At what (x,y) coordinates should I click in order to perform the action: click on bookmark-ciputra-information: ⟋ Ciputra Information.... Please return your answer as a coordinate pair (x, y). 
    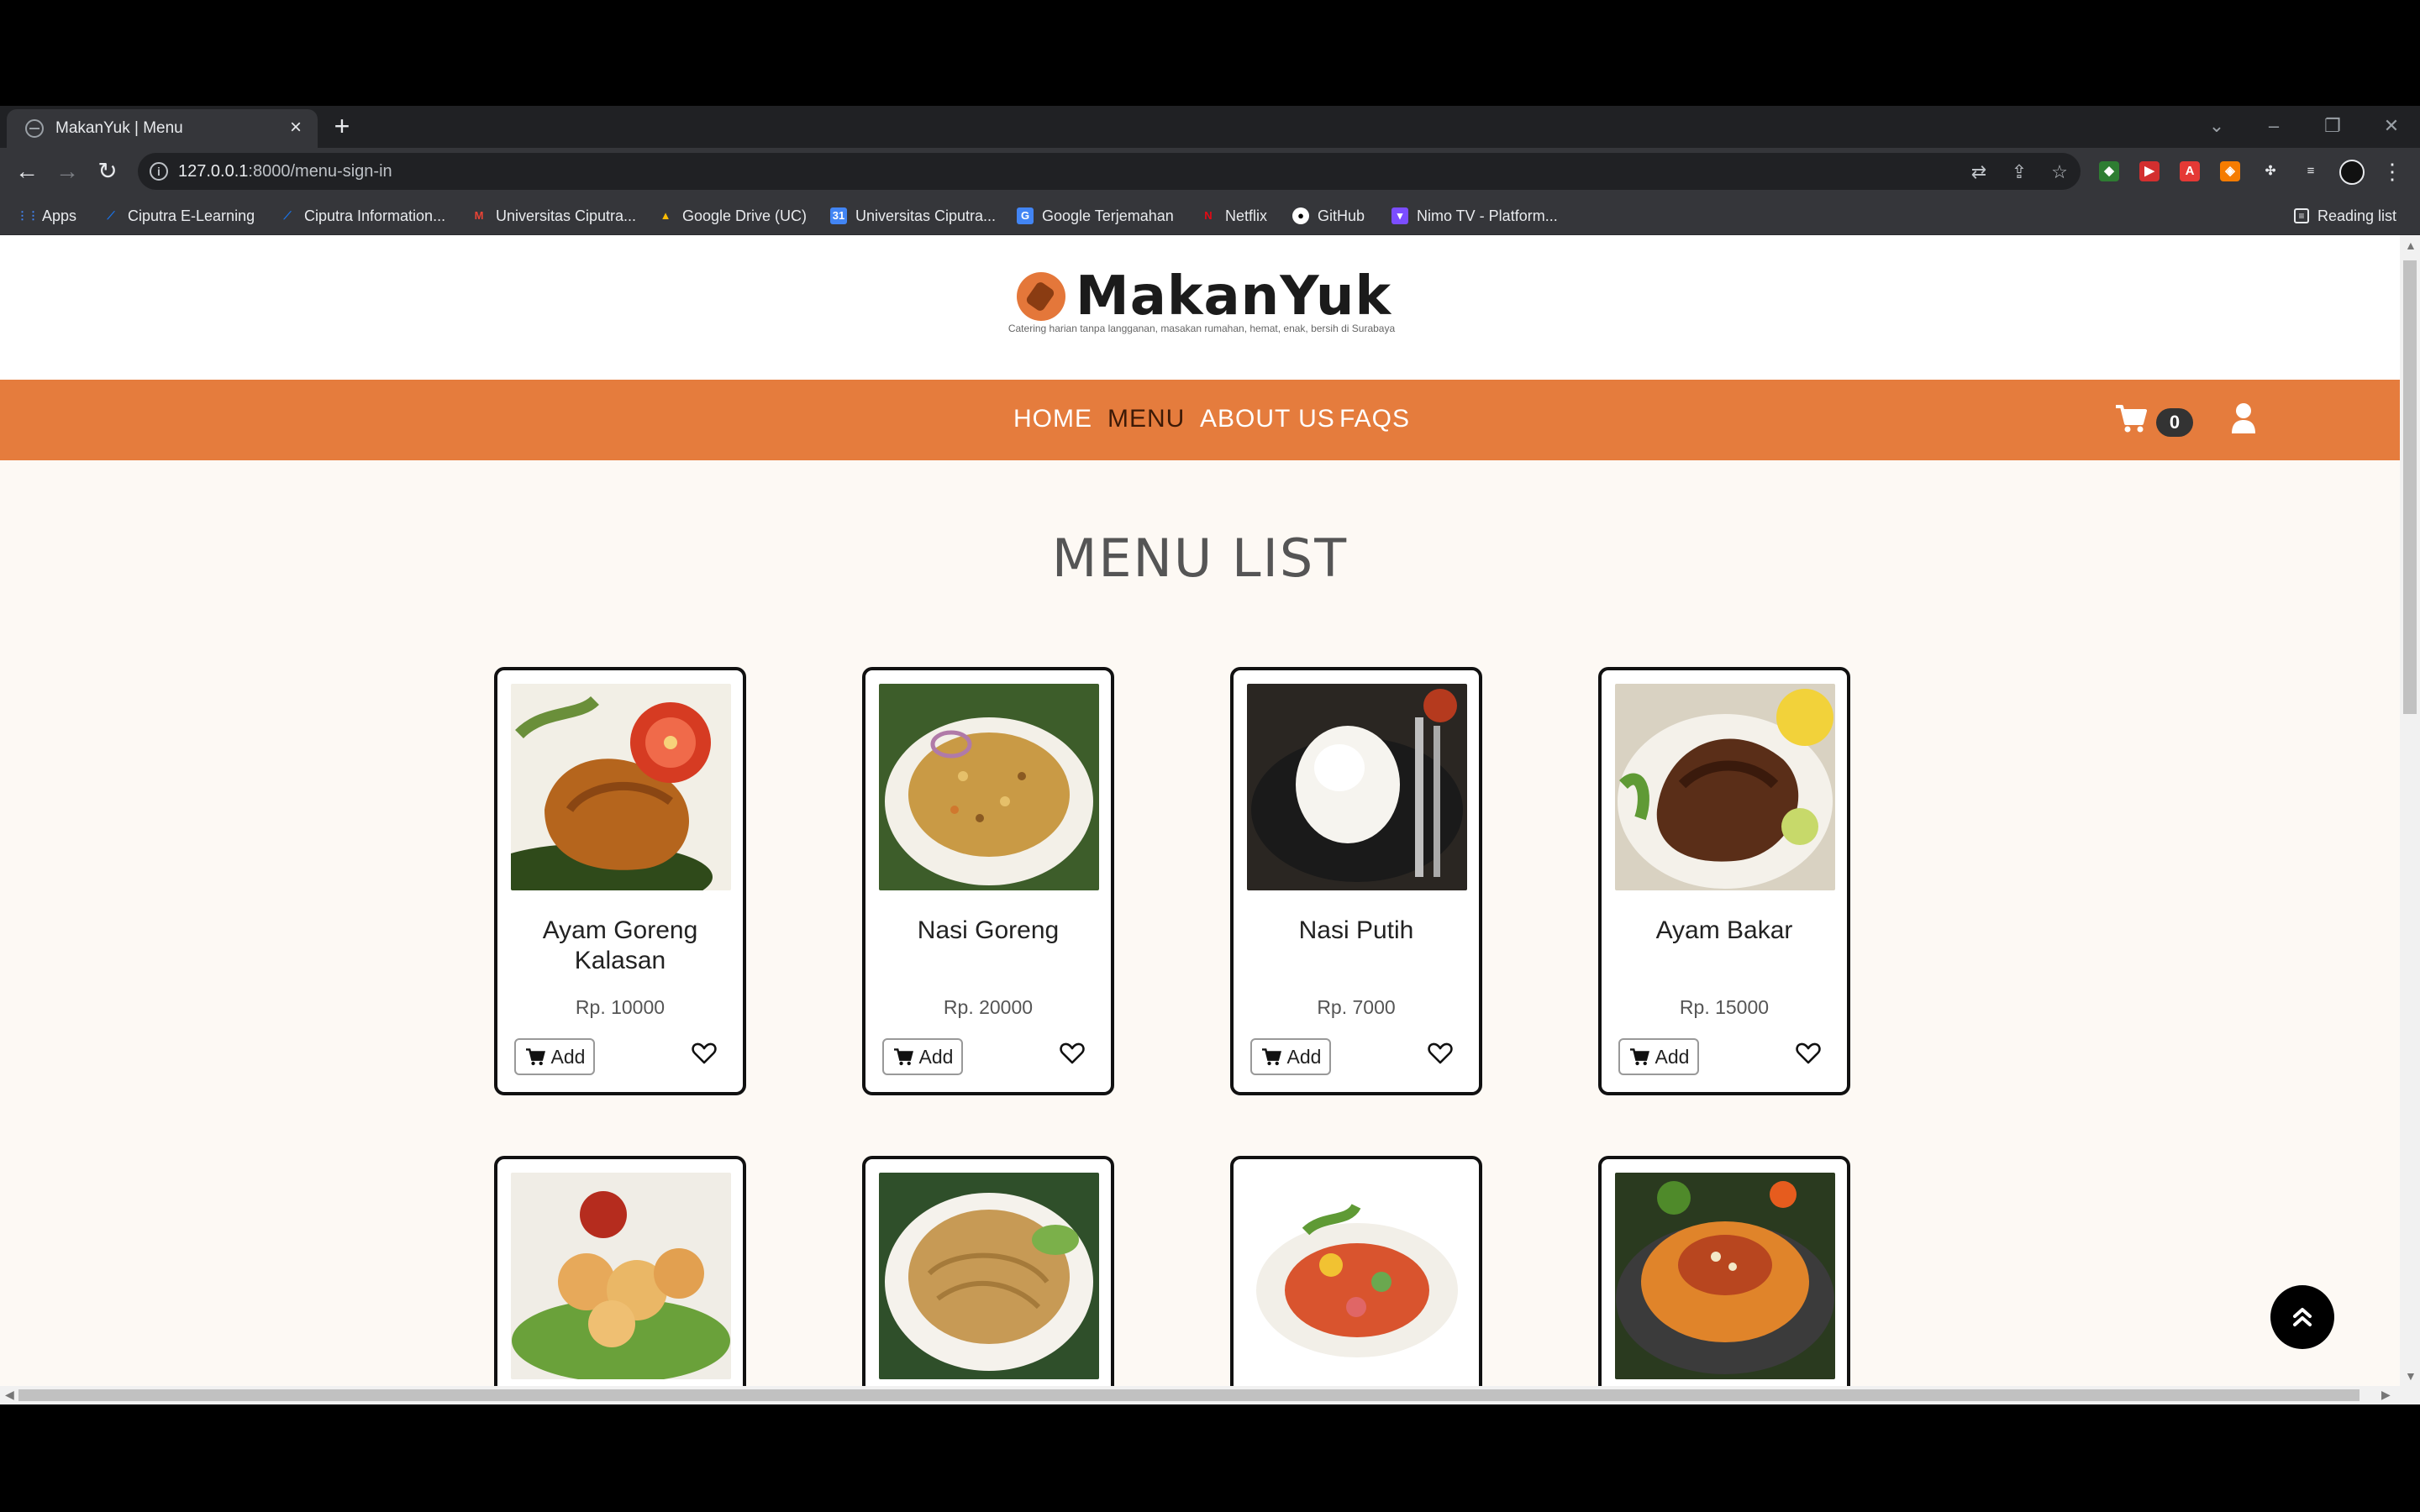
    Looking at the image, I should click on (362, 216).